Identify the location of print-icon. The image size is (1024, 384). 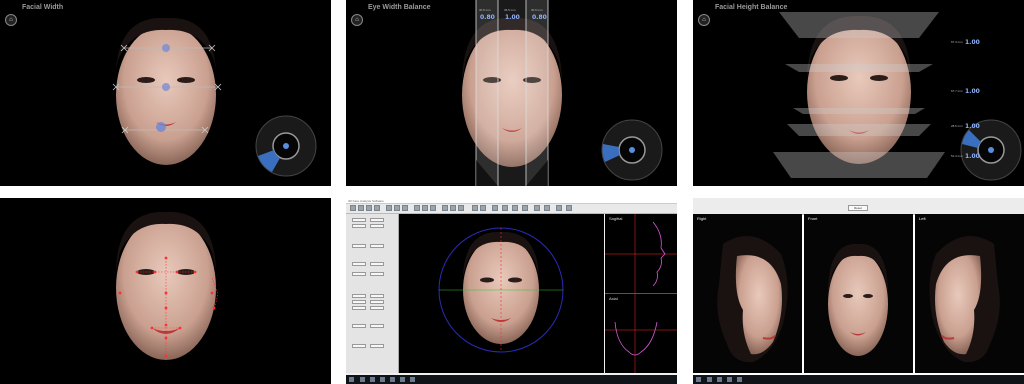
(483, 208).